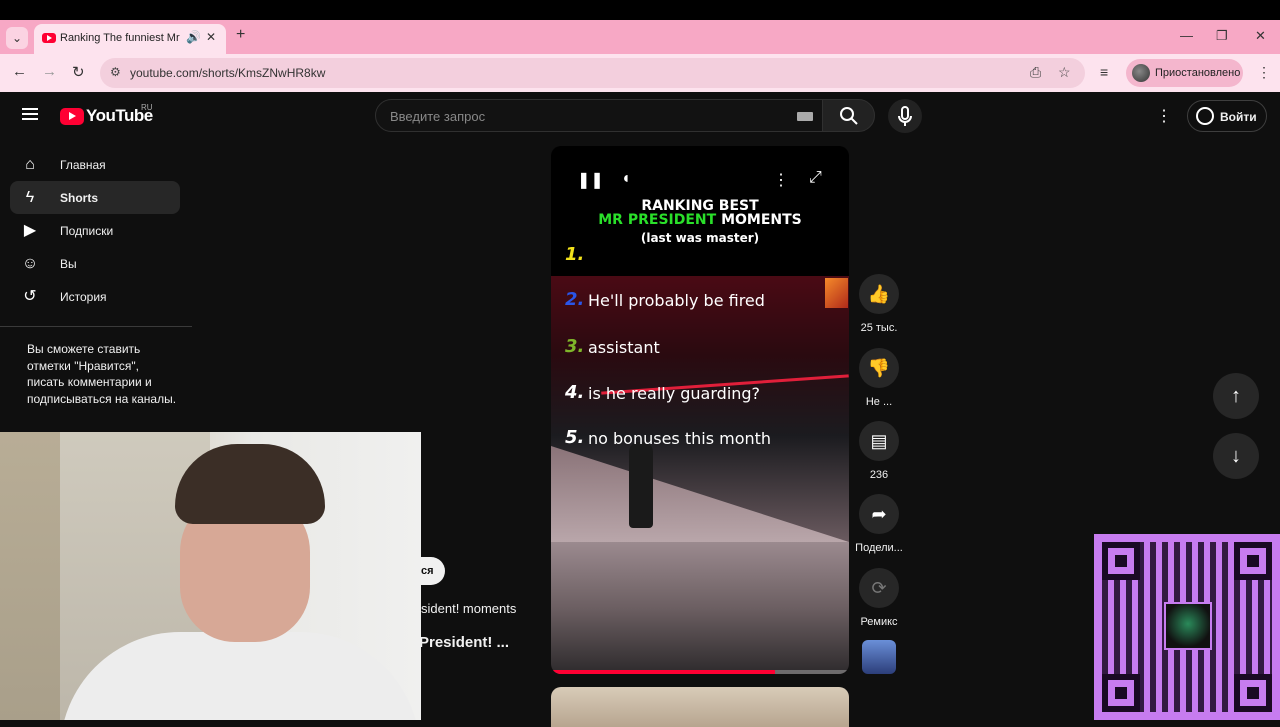 Image resolution: width=1280 pixels, height=727 pixels. I want to click on sidebar-item-shorts: ϟ Shorts, so click(95, 197).